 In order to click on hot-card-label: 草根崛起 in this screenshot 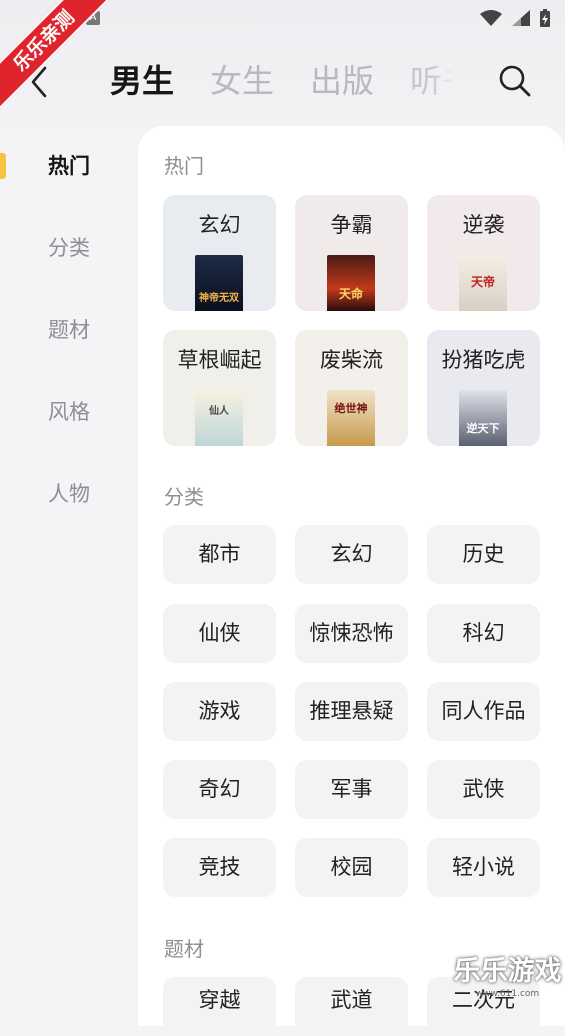, I will do `click(219, 360)`.